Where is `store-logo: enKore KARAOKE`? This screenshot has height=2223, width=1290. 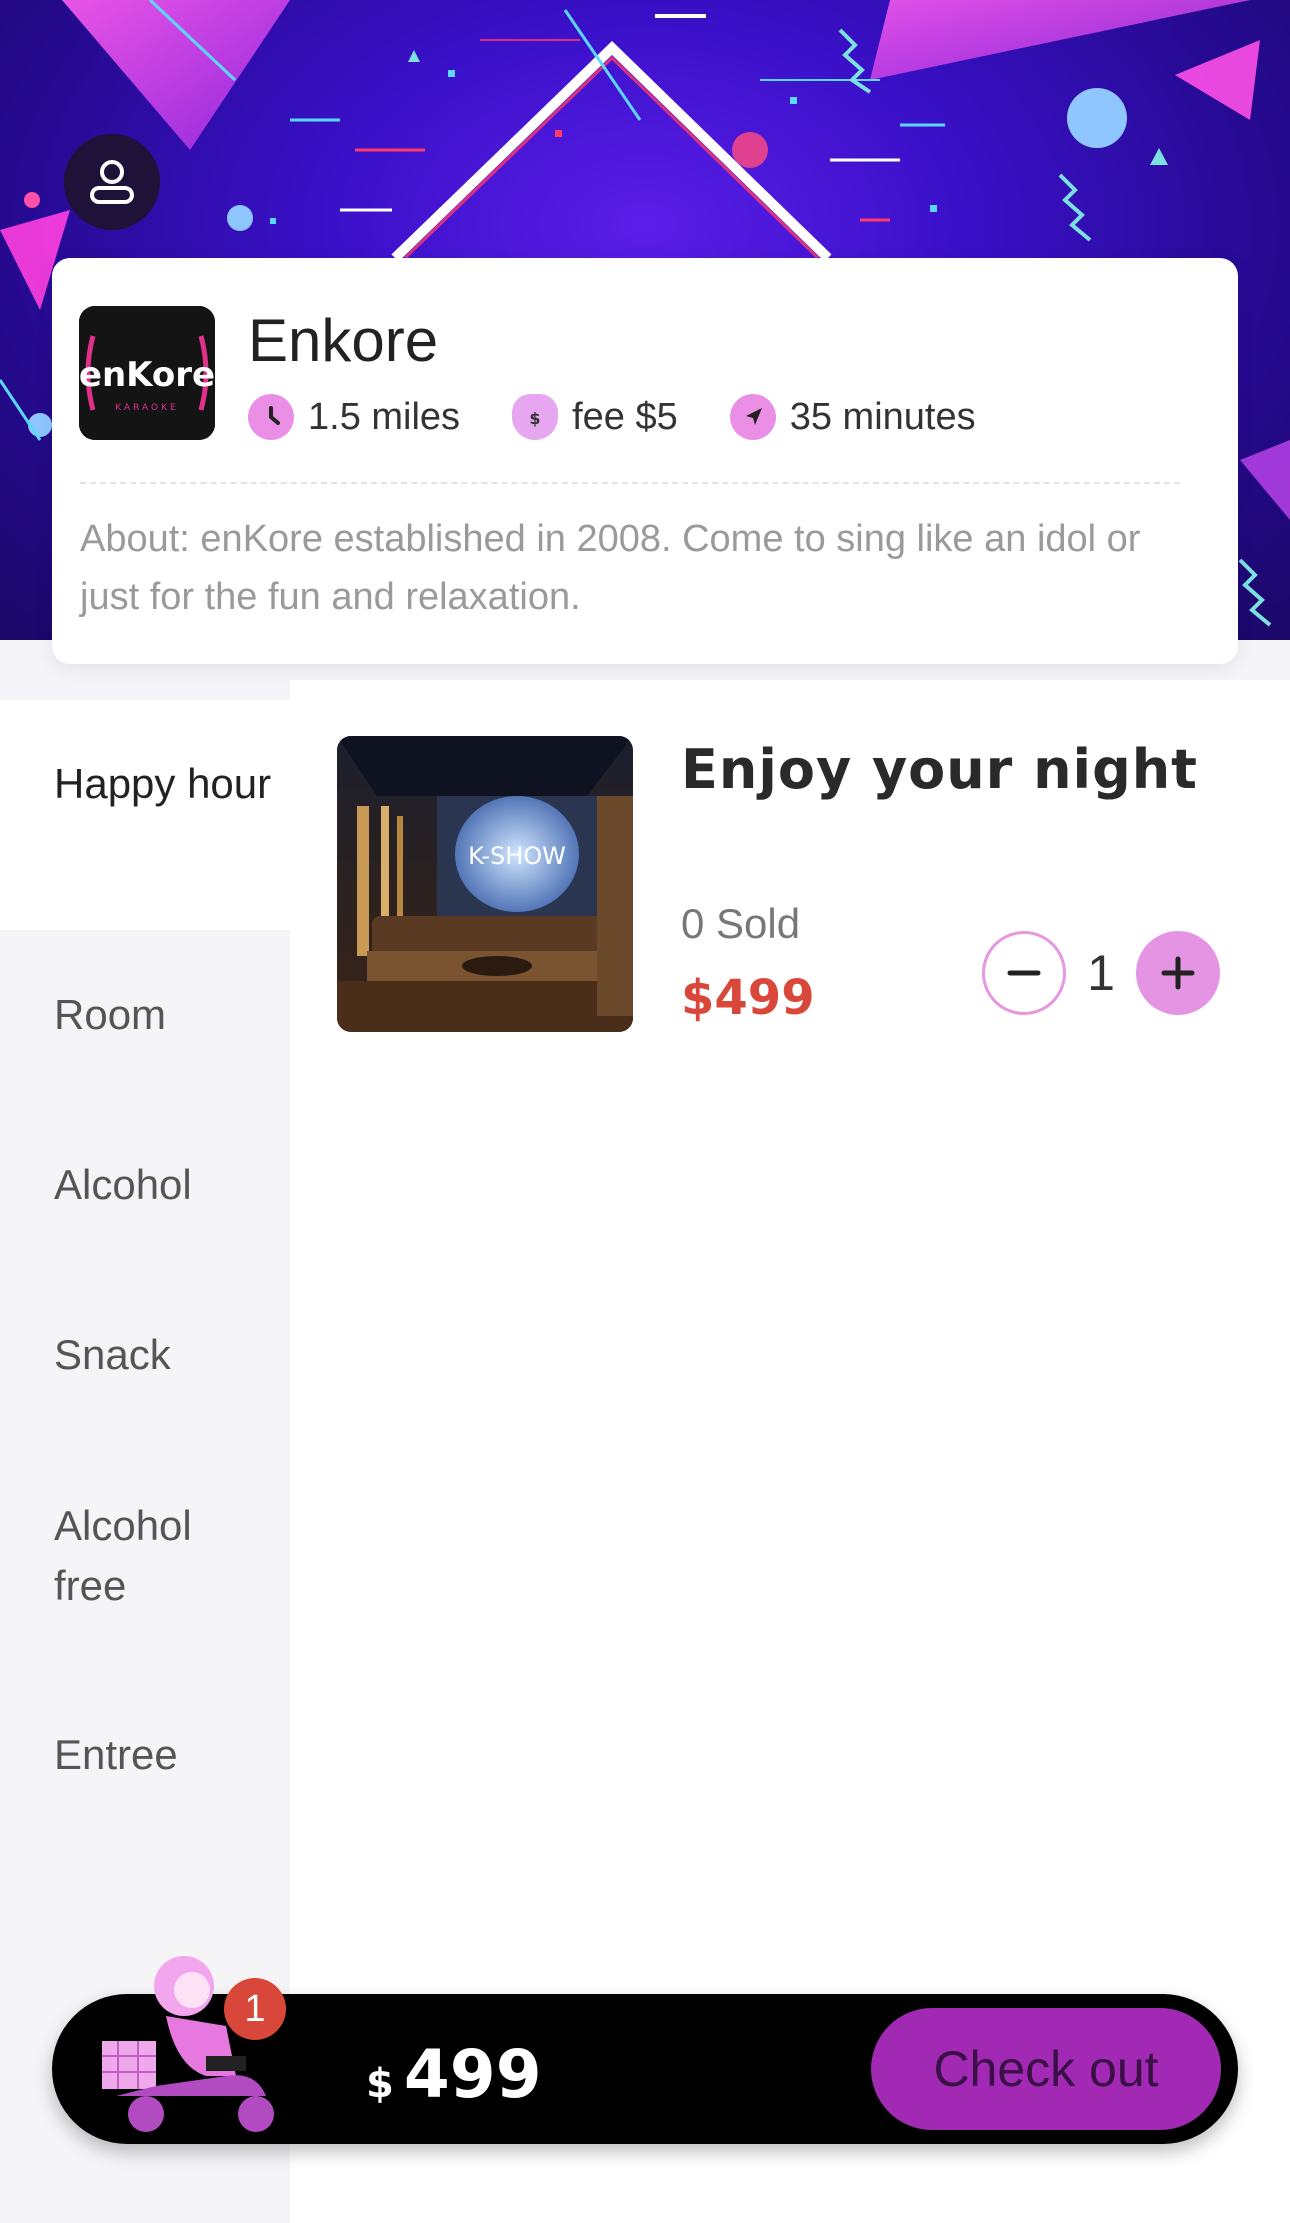 store-logo: enKore KARAOKE is located at coordinates (147, 373).